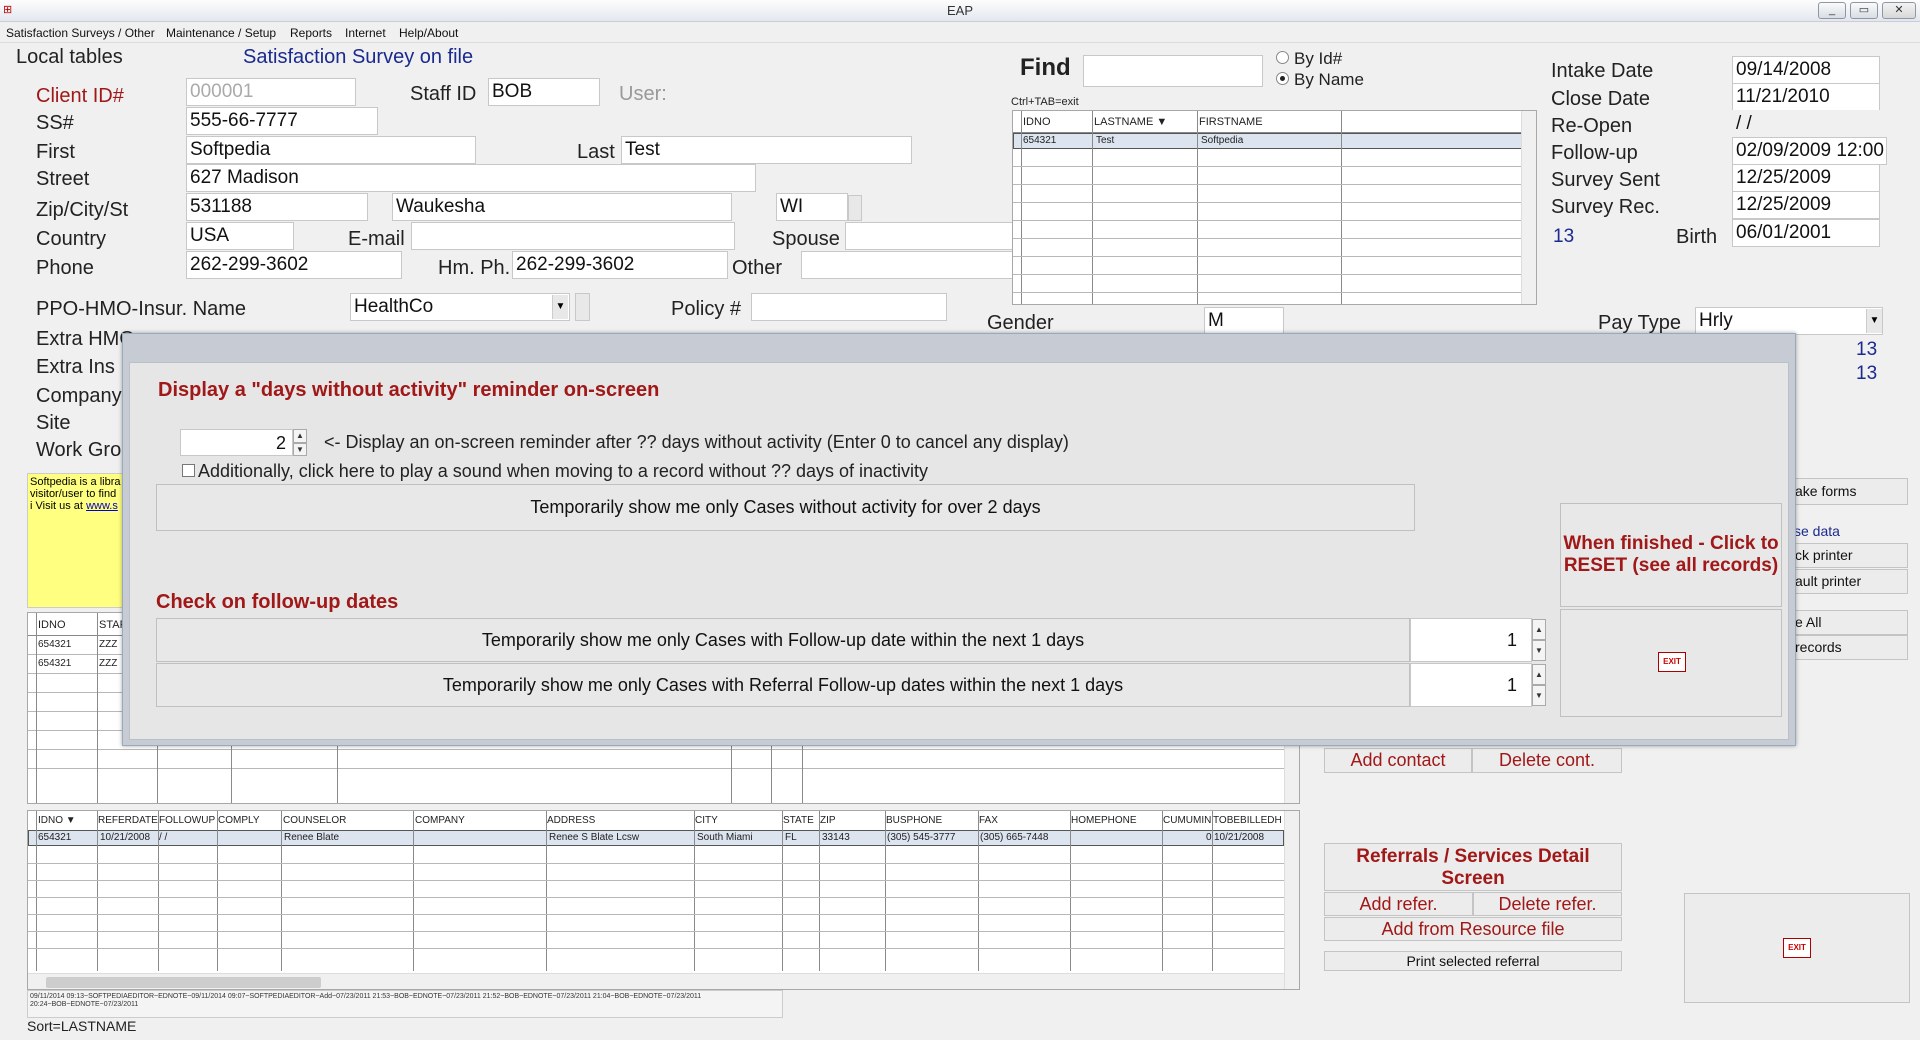 The width and height of the screenshot is (1920, 1040). Describe the element at coordinates (1244, 321) in the screenshot. I see `gender-field: M` at that location.